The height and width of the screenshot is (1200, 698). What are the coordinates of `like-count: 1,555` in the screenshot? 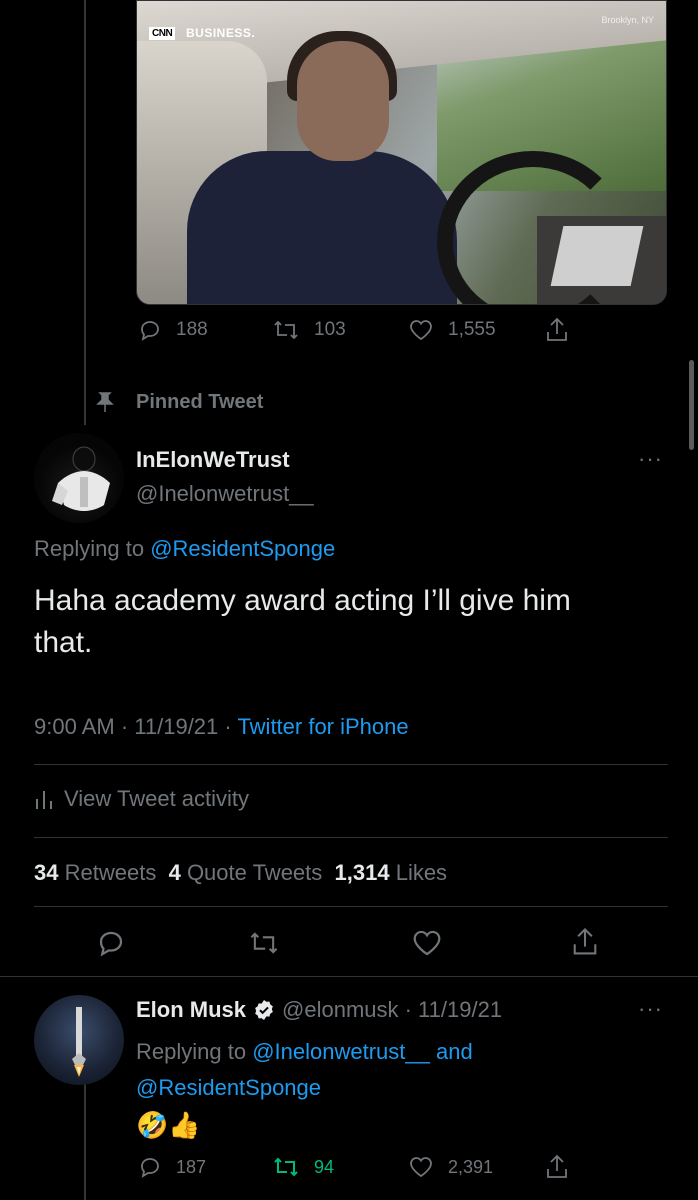 It's located at (472, 329).